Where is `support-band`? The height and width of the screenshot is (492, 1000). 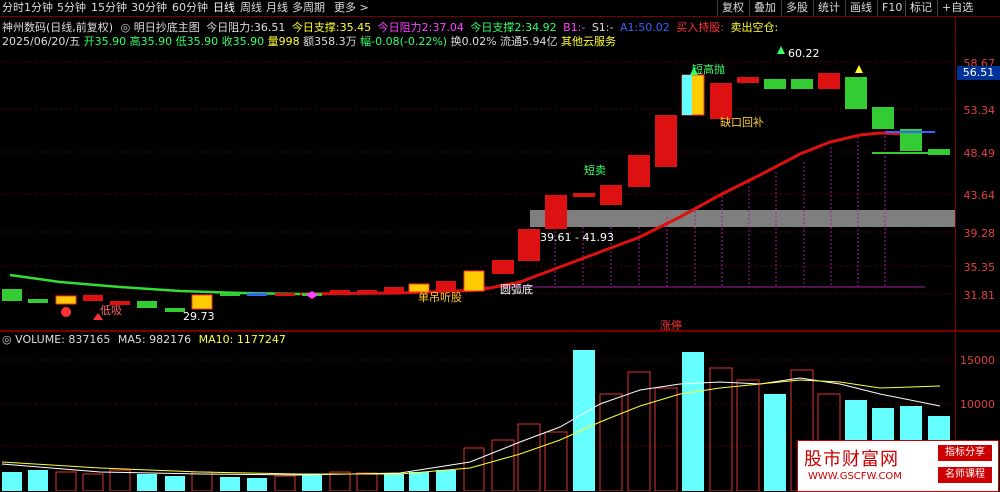 support-band is located at coordinates (742, 218).